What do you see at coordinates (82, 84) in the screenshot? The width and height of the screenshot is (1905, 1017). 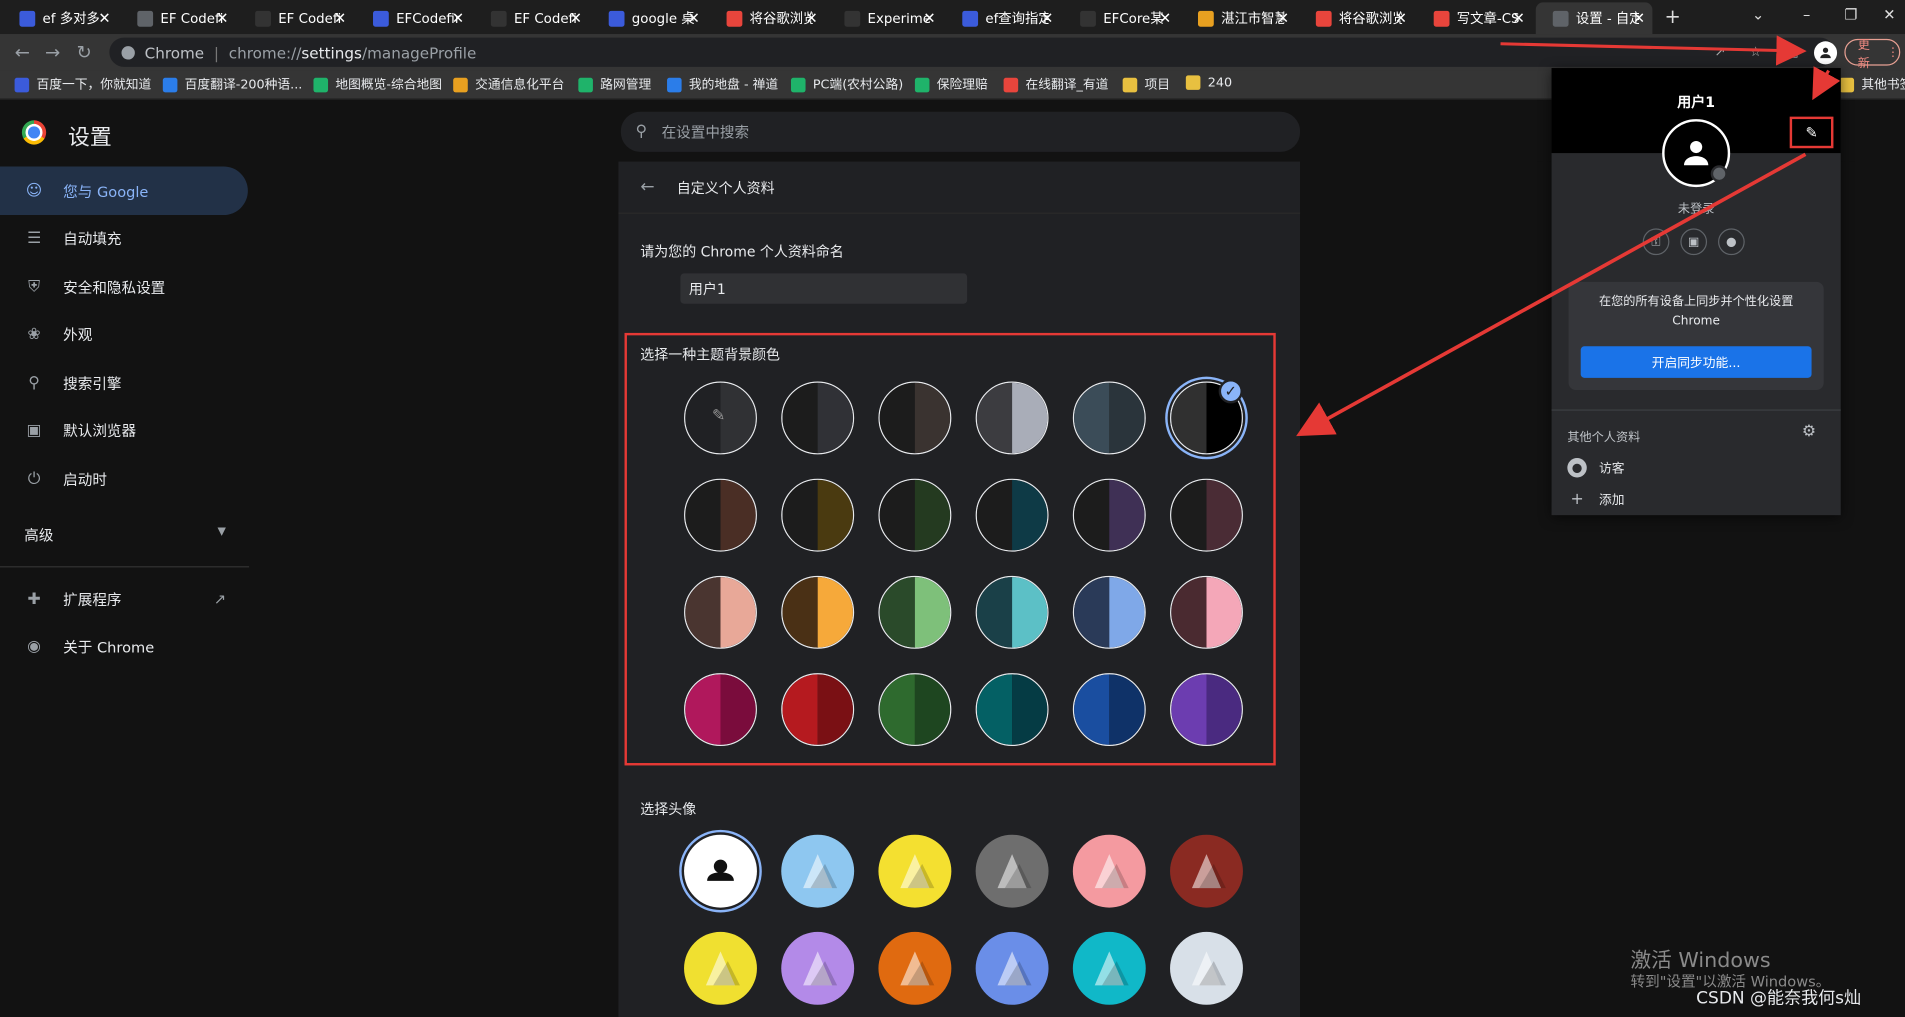 I see `bookmark-item: 百度一下，你就知道` at bounding box center [82, 84].